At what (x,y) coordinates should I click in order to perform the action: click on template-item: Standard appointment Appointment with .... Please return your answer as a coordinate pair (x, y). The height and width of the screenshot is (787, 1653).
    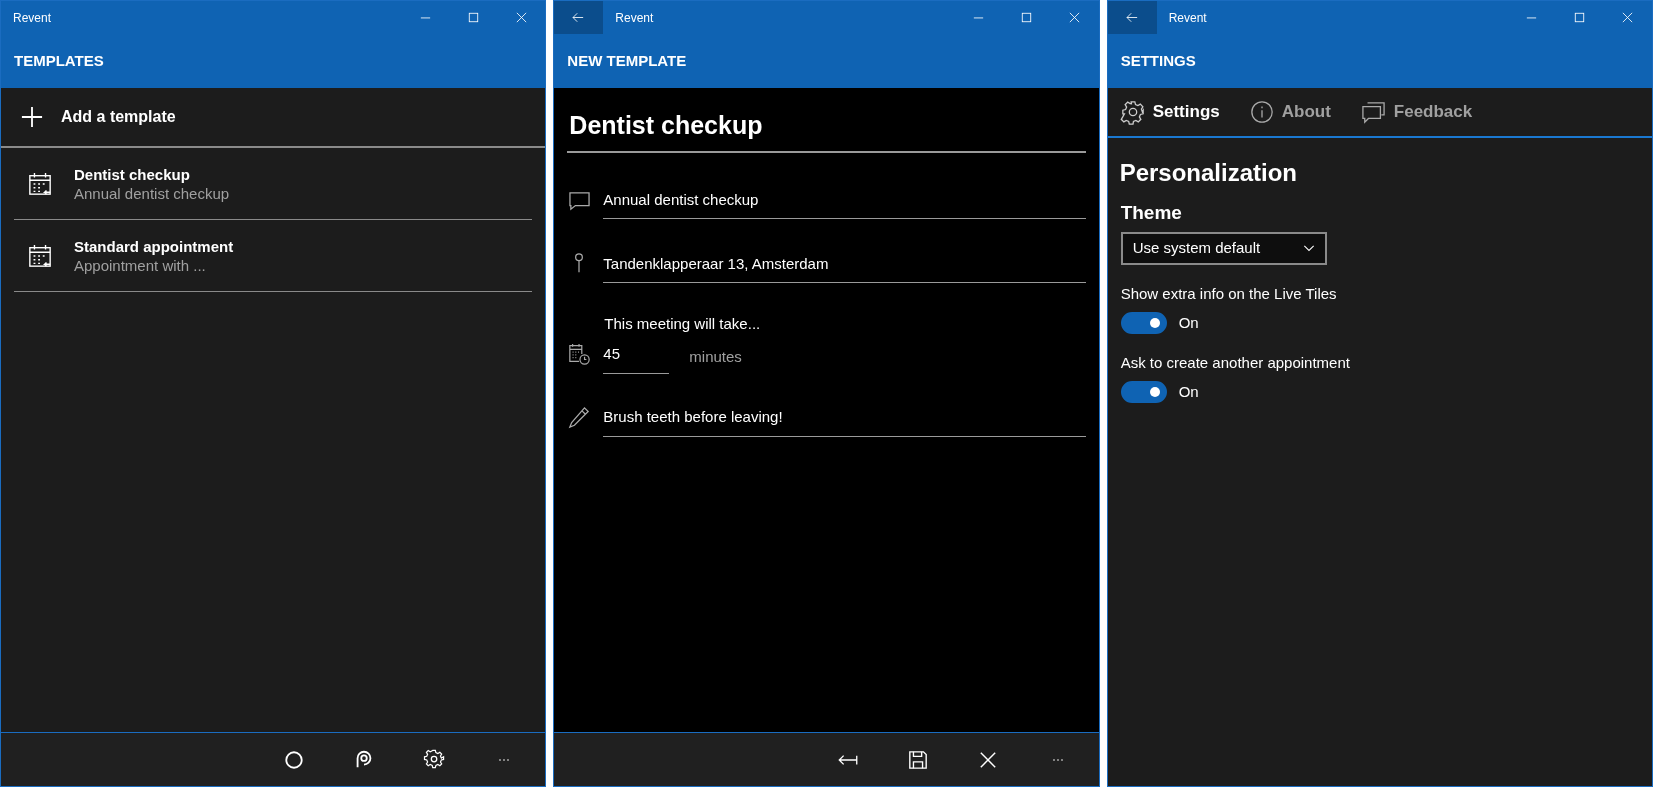
    Looking at the image, I should click on (273, 256).